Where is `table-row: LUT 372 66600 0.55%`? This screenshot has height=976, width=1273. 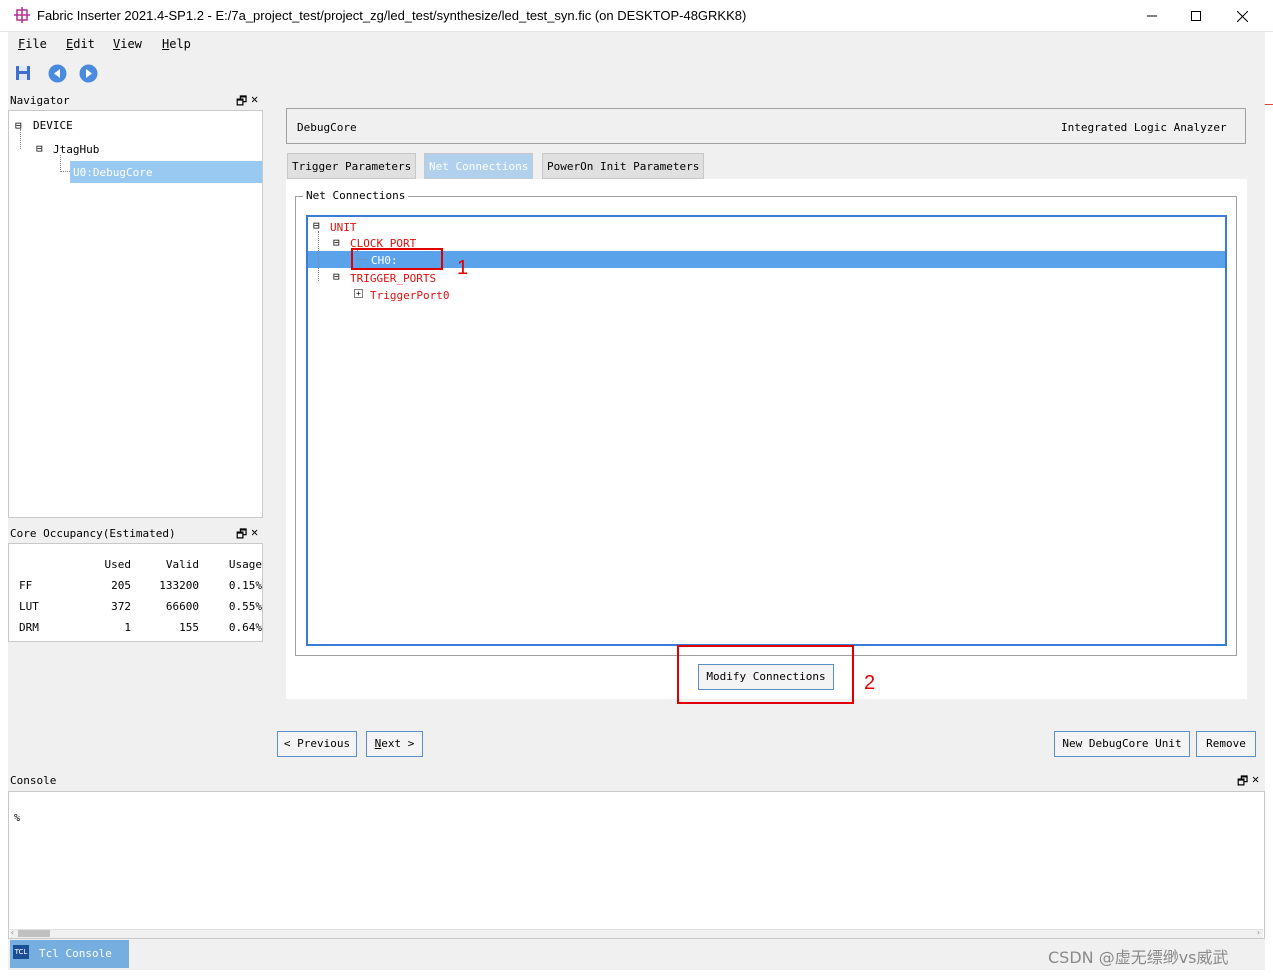
table-row: LUT 372 66600 0.55% is located at coordinates (140, 606).